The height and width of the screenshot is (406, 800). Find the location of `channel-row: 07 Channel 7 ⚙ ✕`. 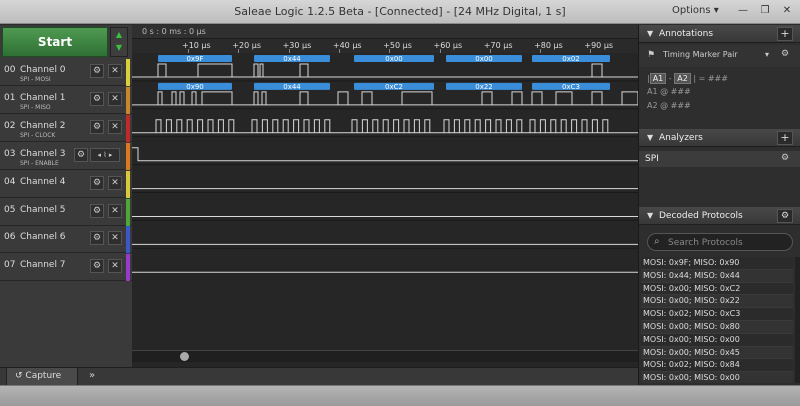

channel-row: 07 Channel 7 ⚙ ✕ is located at coordinates (66, 268).